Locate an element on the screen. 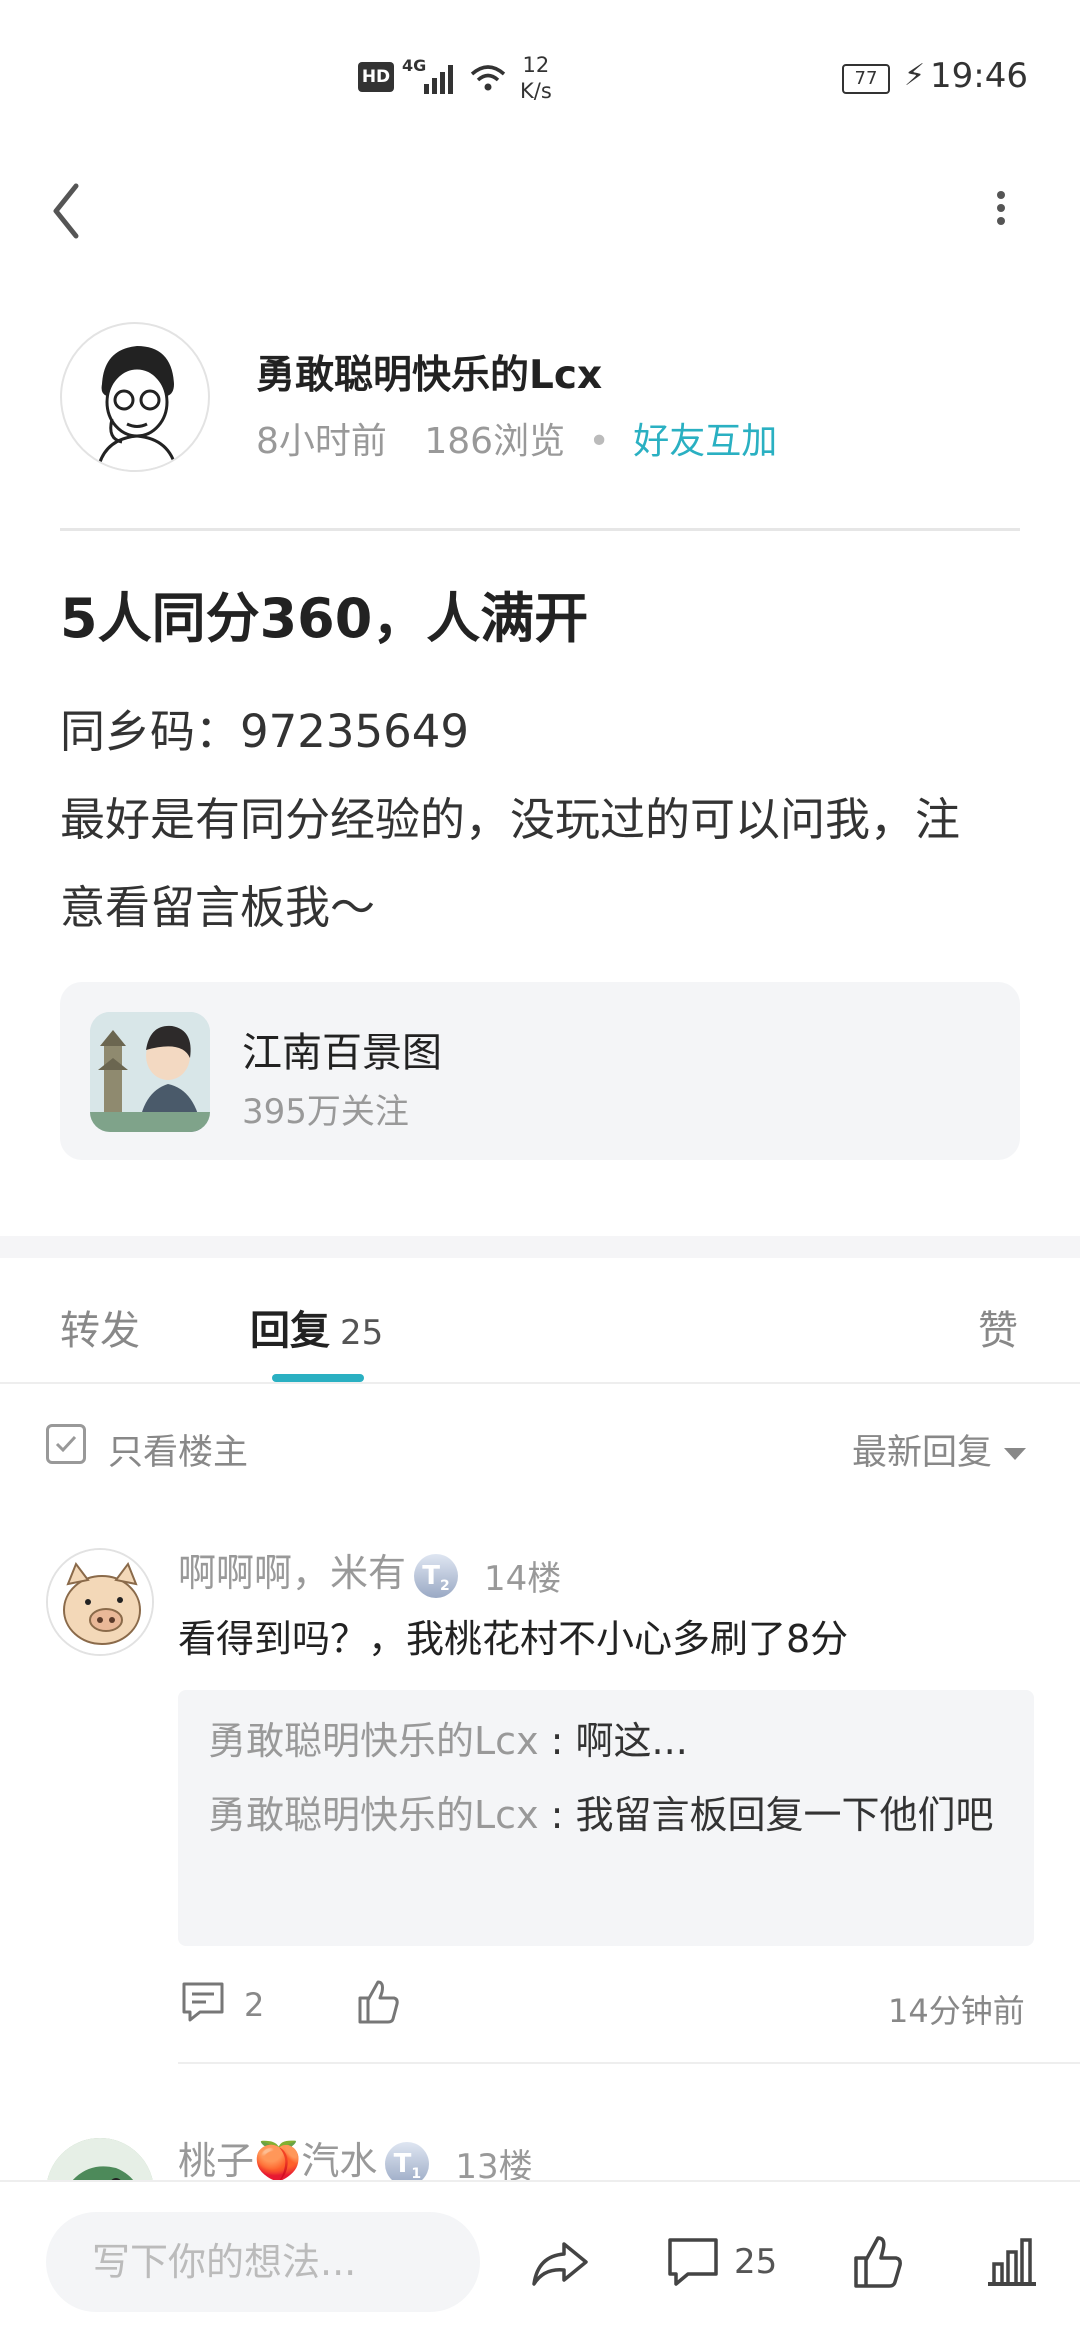 The image size is (1080, 2340). comment-icon is located at coordinates (693, 2263).